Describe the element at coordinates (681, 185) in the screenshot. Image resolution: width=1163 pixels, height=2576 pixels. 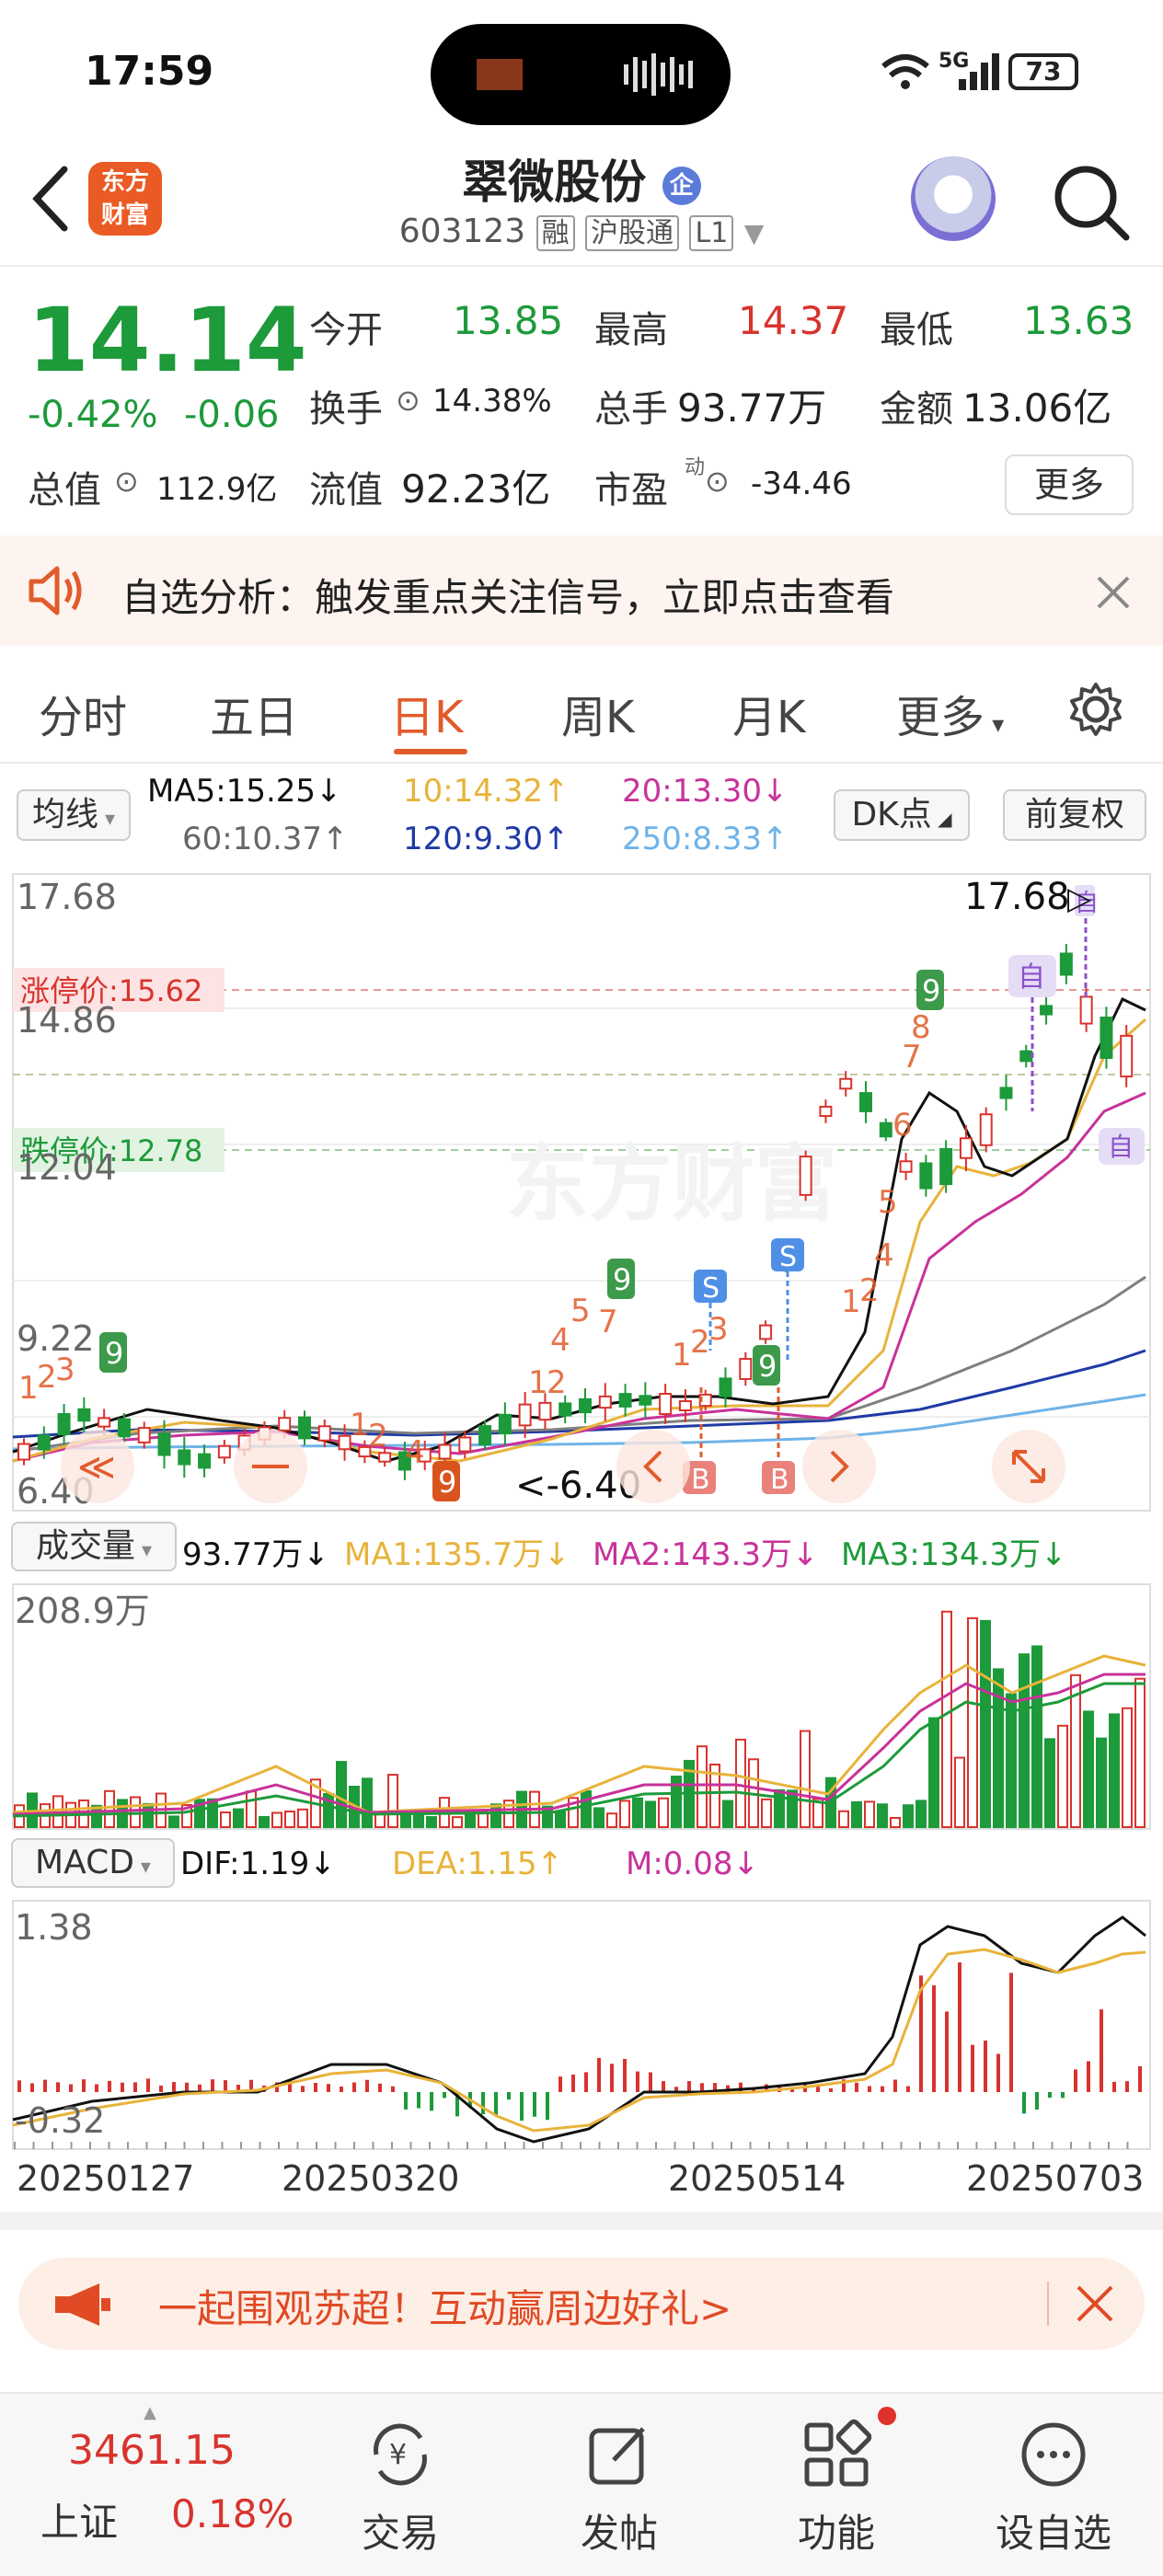
I see `enterprise-badge: 企` at that location.